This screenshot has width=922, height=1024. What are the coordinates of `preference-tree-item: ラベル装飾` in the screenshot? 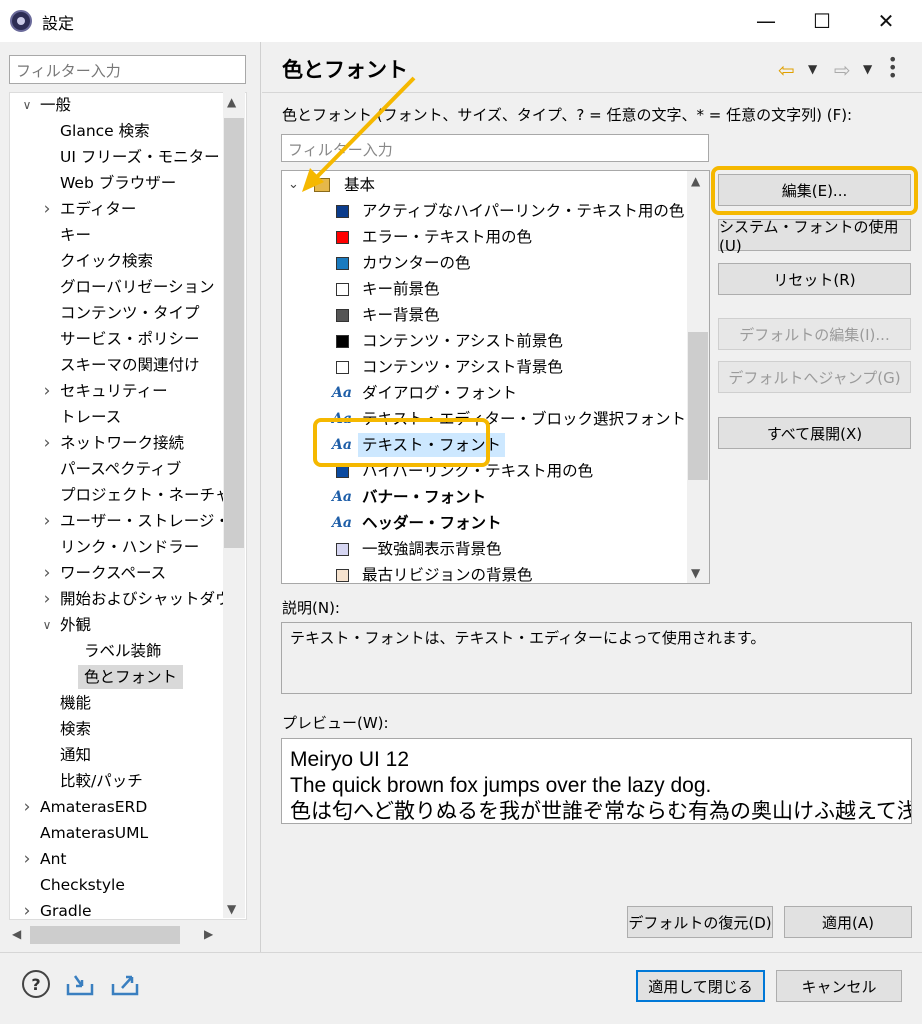 It's located at (117, 651).